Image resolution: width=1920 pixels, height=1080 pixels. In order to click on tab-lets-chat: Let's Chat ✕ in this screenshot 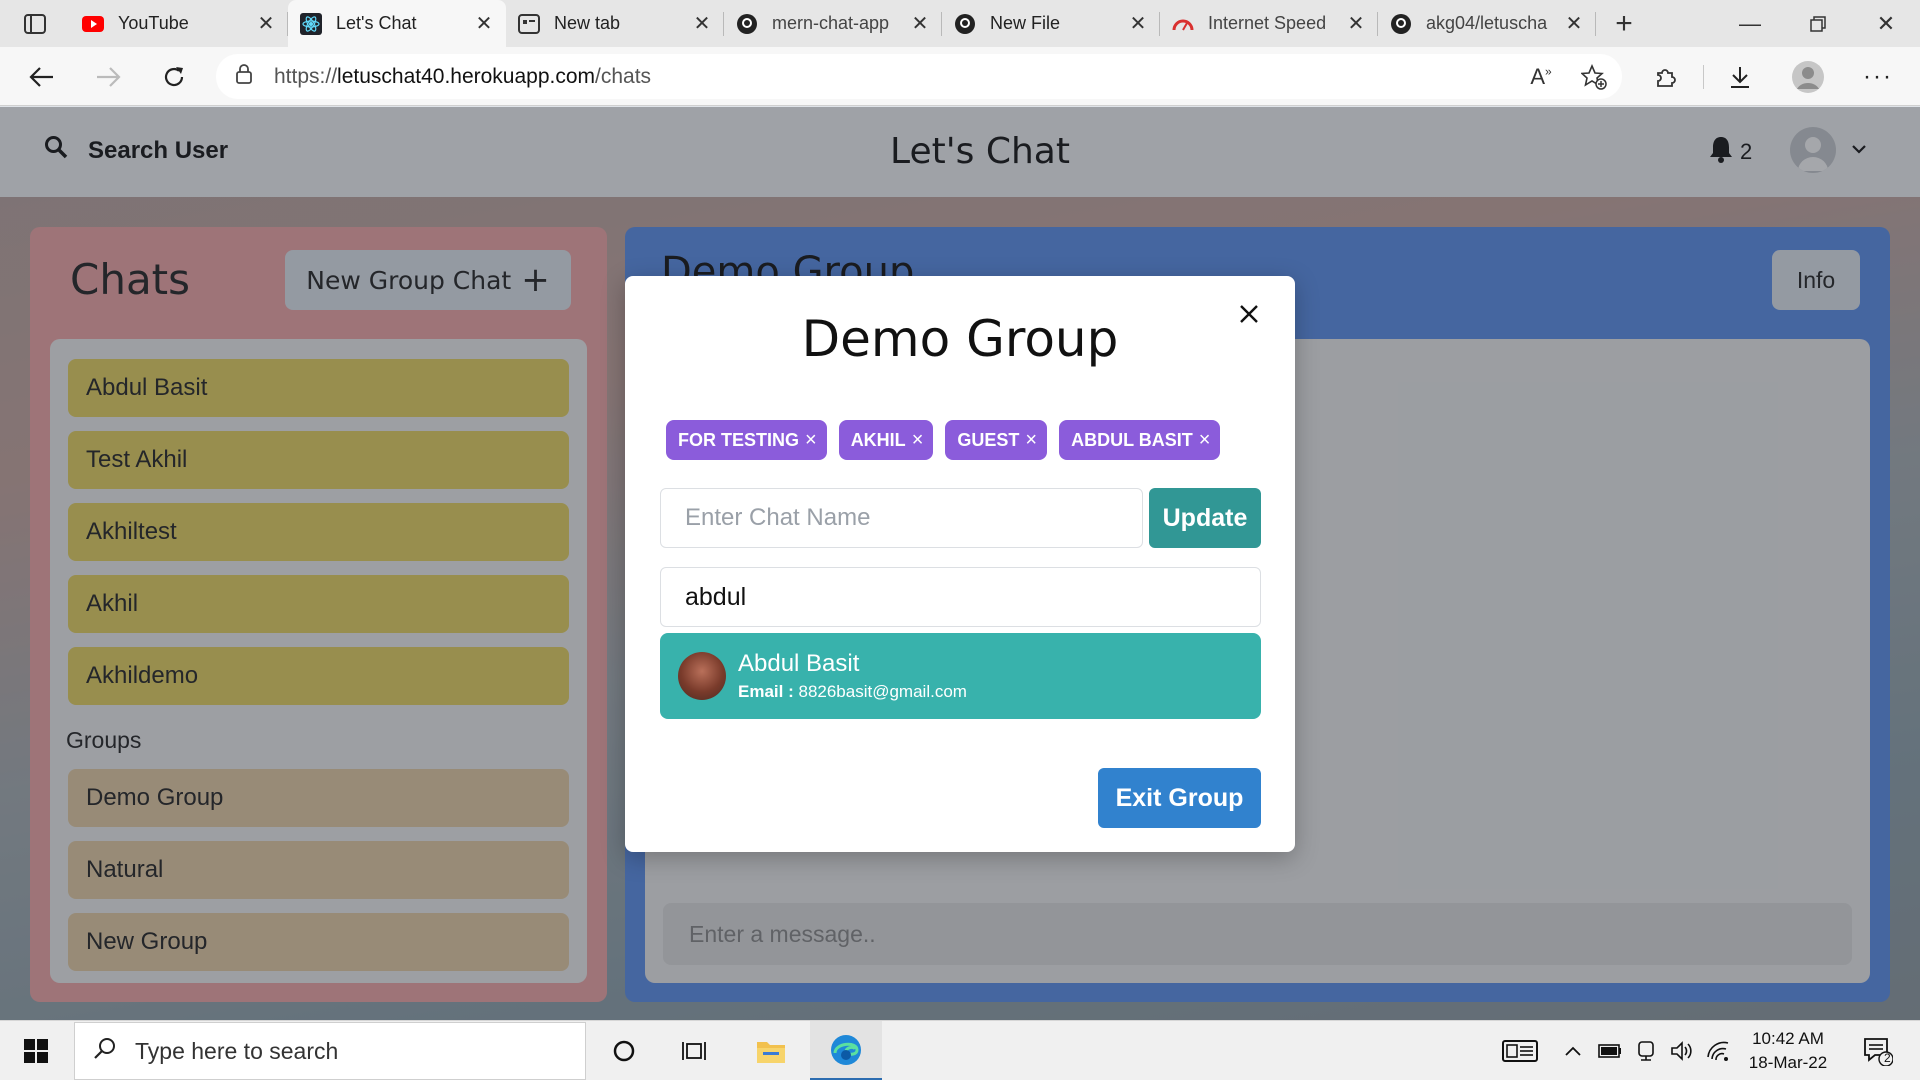, I will do `click(397, 23)`.